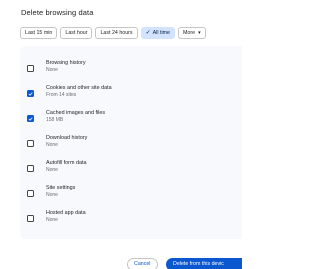 This screenshot has width=320, height=269. Describe the element at coordinates (204, 263) in the screenshot. I see `delete-button: Delete from this devic` at that location.